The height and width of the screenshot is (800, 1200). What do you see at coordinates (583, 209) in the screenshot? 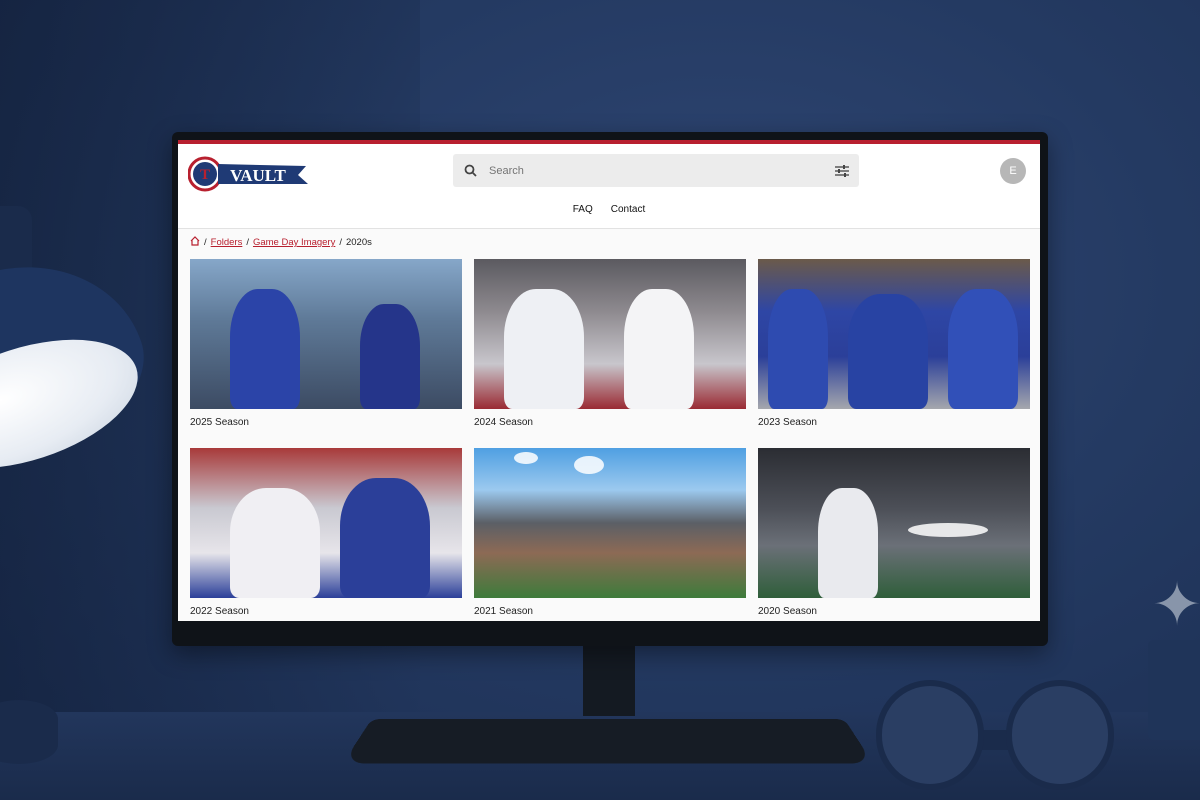
I see `nav-faq-link: FAQ` at bounding box center [583, 209].